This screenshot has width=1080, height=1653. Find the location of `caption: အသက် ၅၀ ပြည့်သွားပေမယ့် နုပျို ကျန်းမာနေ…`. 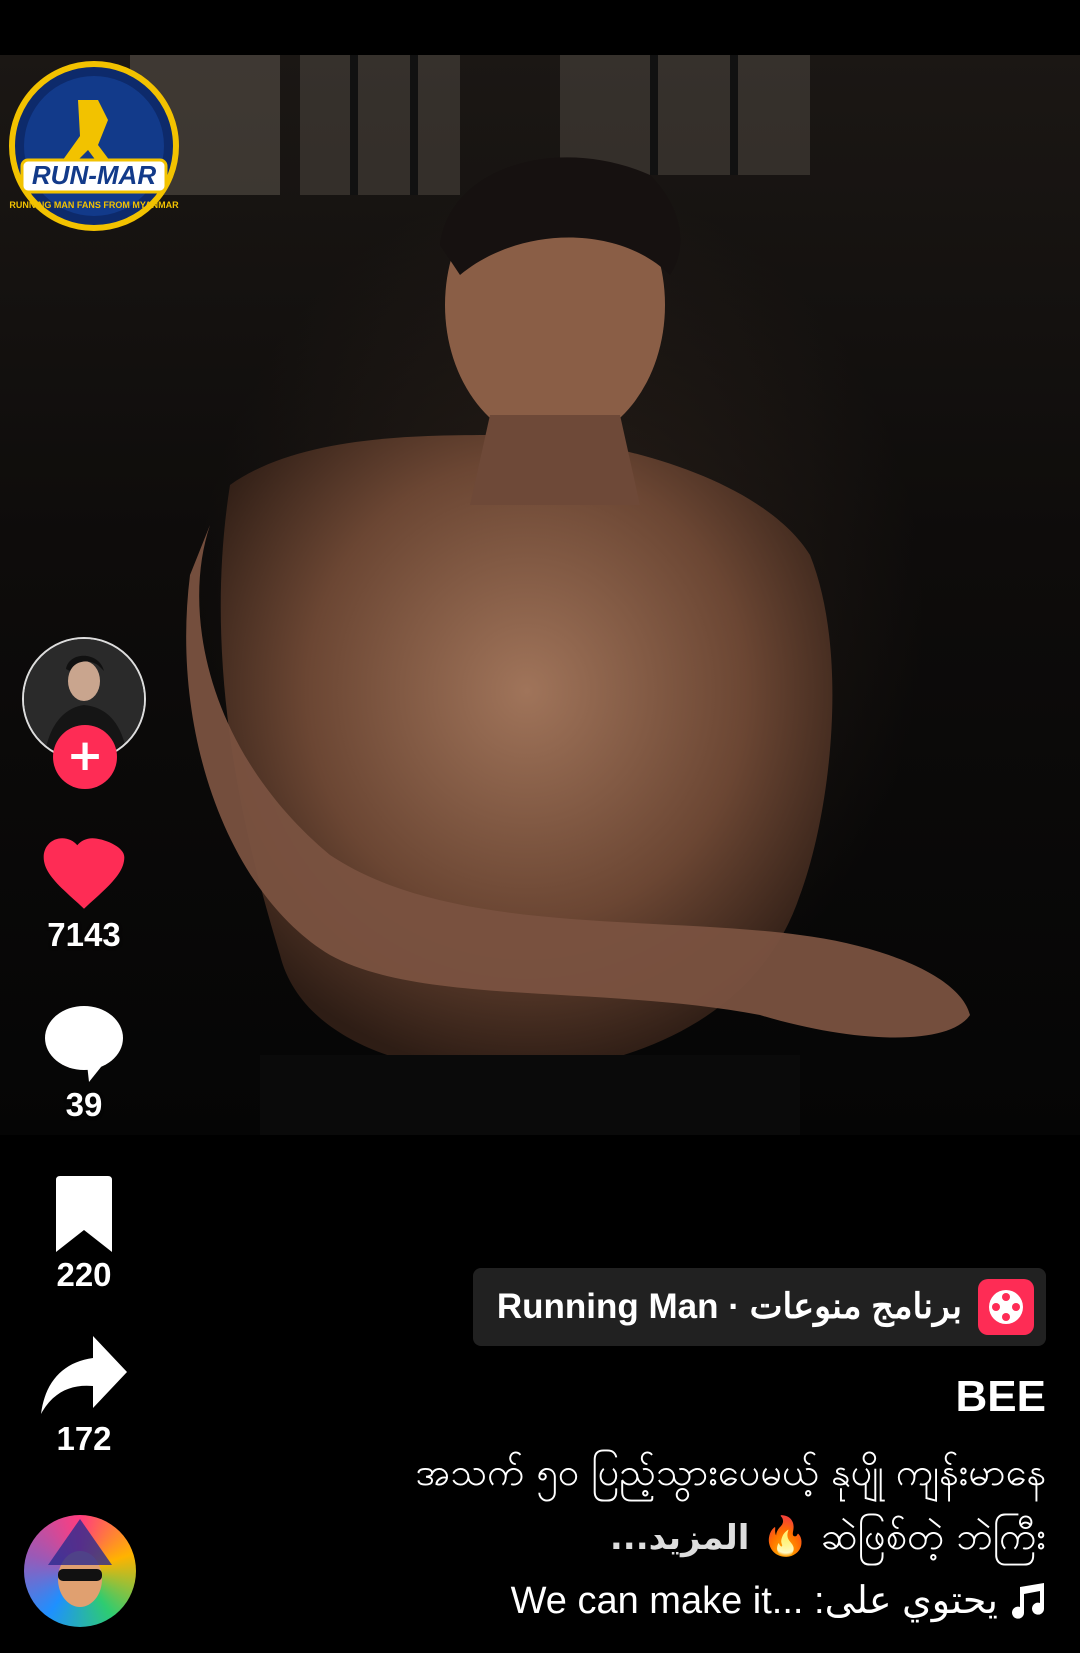

caption: အသက် ၅၀ ပြည့်သွားပေမယ့် နုပျို ကျန်းမာနေ… is located at coordinates (636, 1505).